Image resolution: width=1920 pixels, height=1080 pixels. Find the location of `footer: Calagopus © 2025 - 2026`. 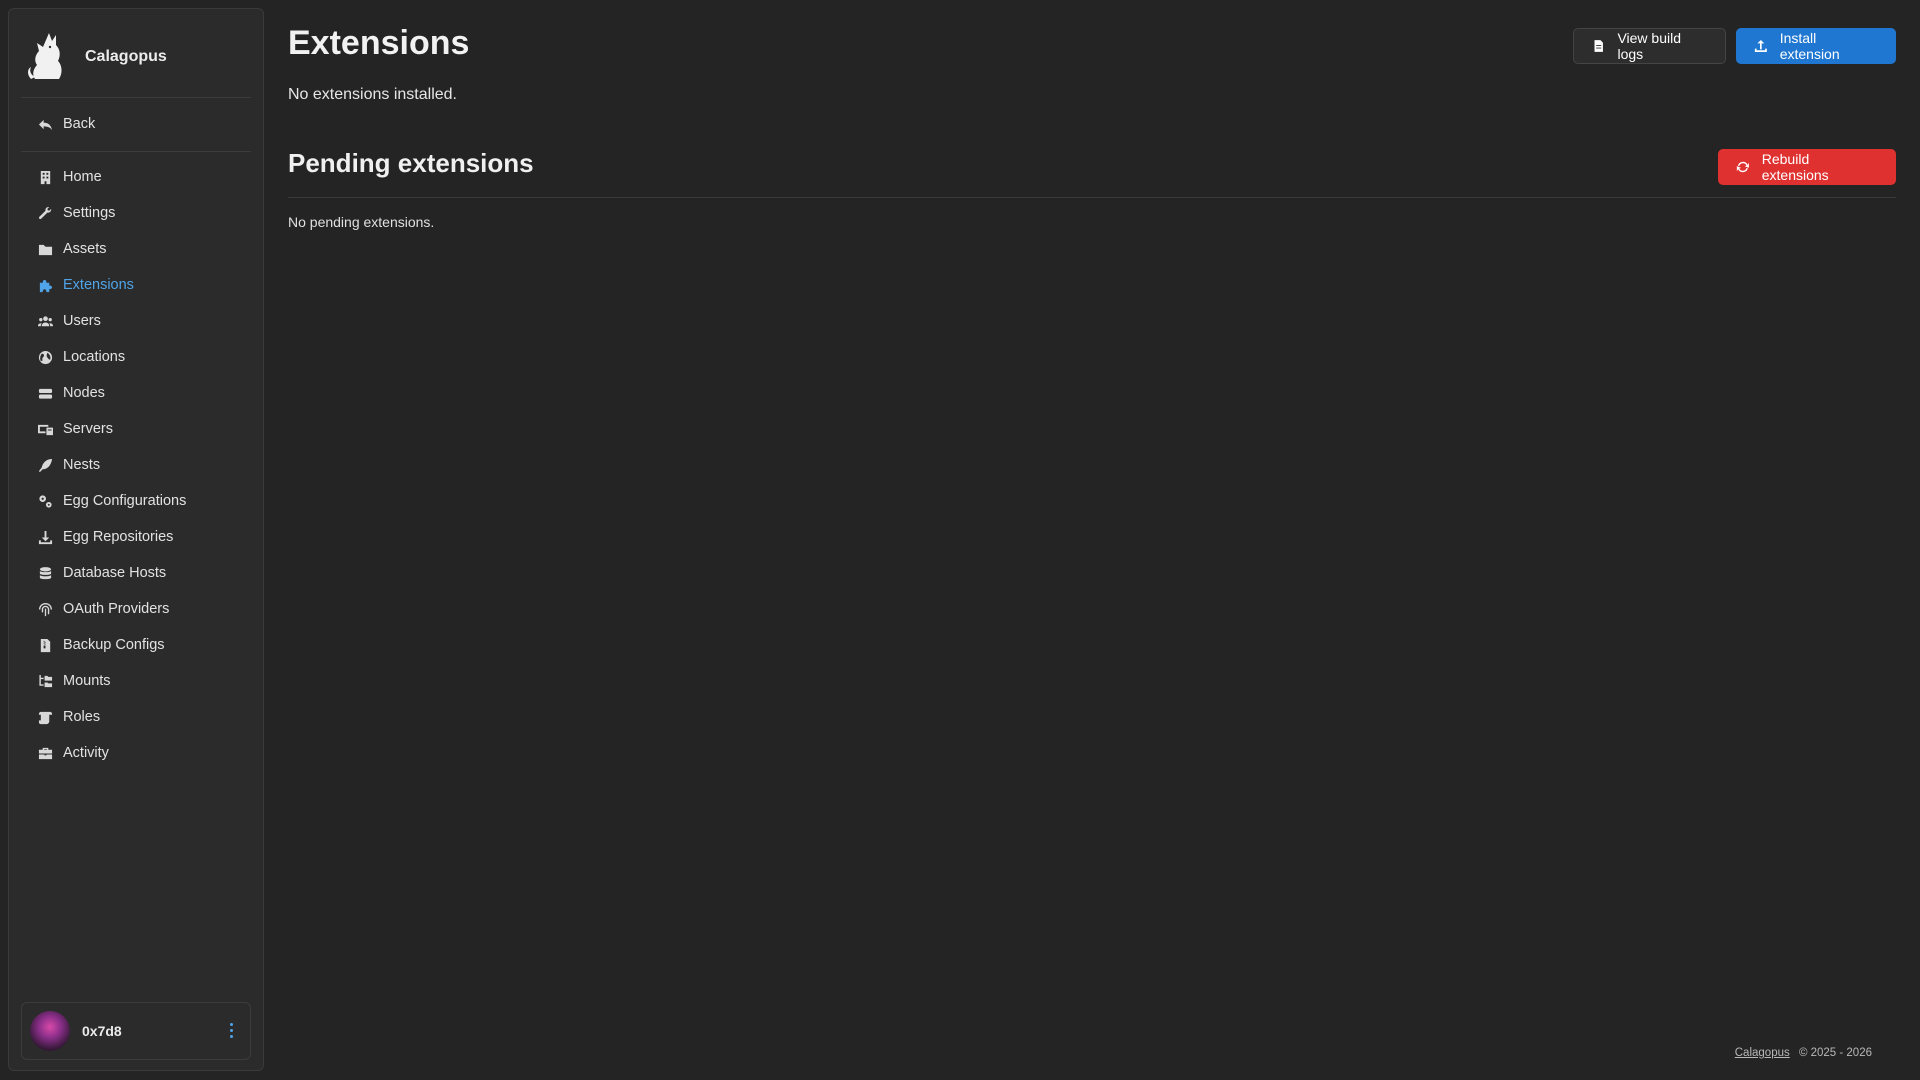

footer: Calagopus © 2025 - 2026 is located at coordinates (1803, 1053).